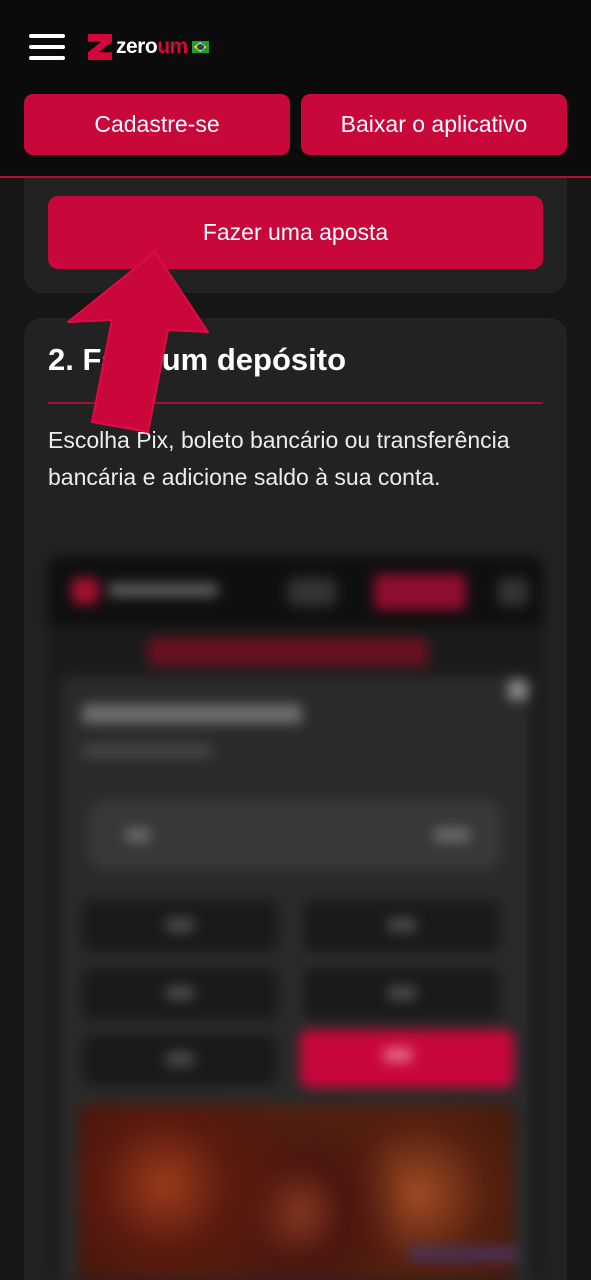  Describe the element at coordinates (434, 124) in the screenshot. I see `download-app-button: Baixar o aplicativo` at that location.